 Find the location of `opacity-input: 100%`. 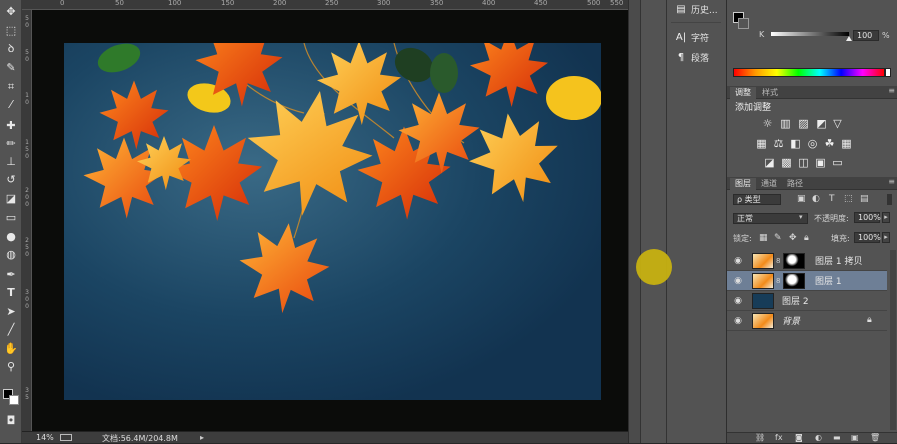

opacity-input: 100% is located at coordinates (867, 217).